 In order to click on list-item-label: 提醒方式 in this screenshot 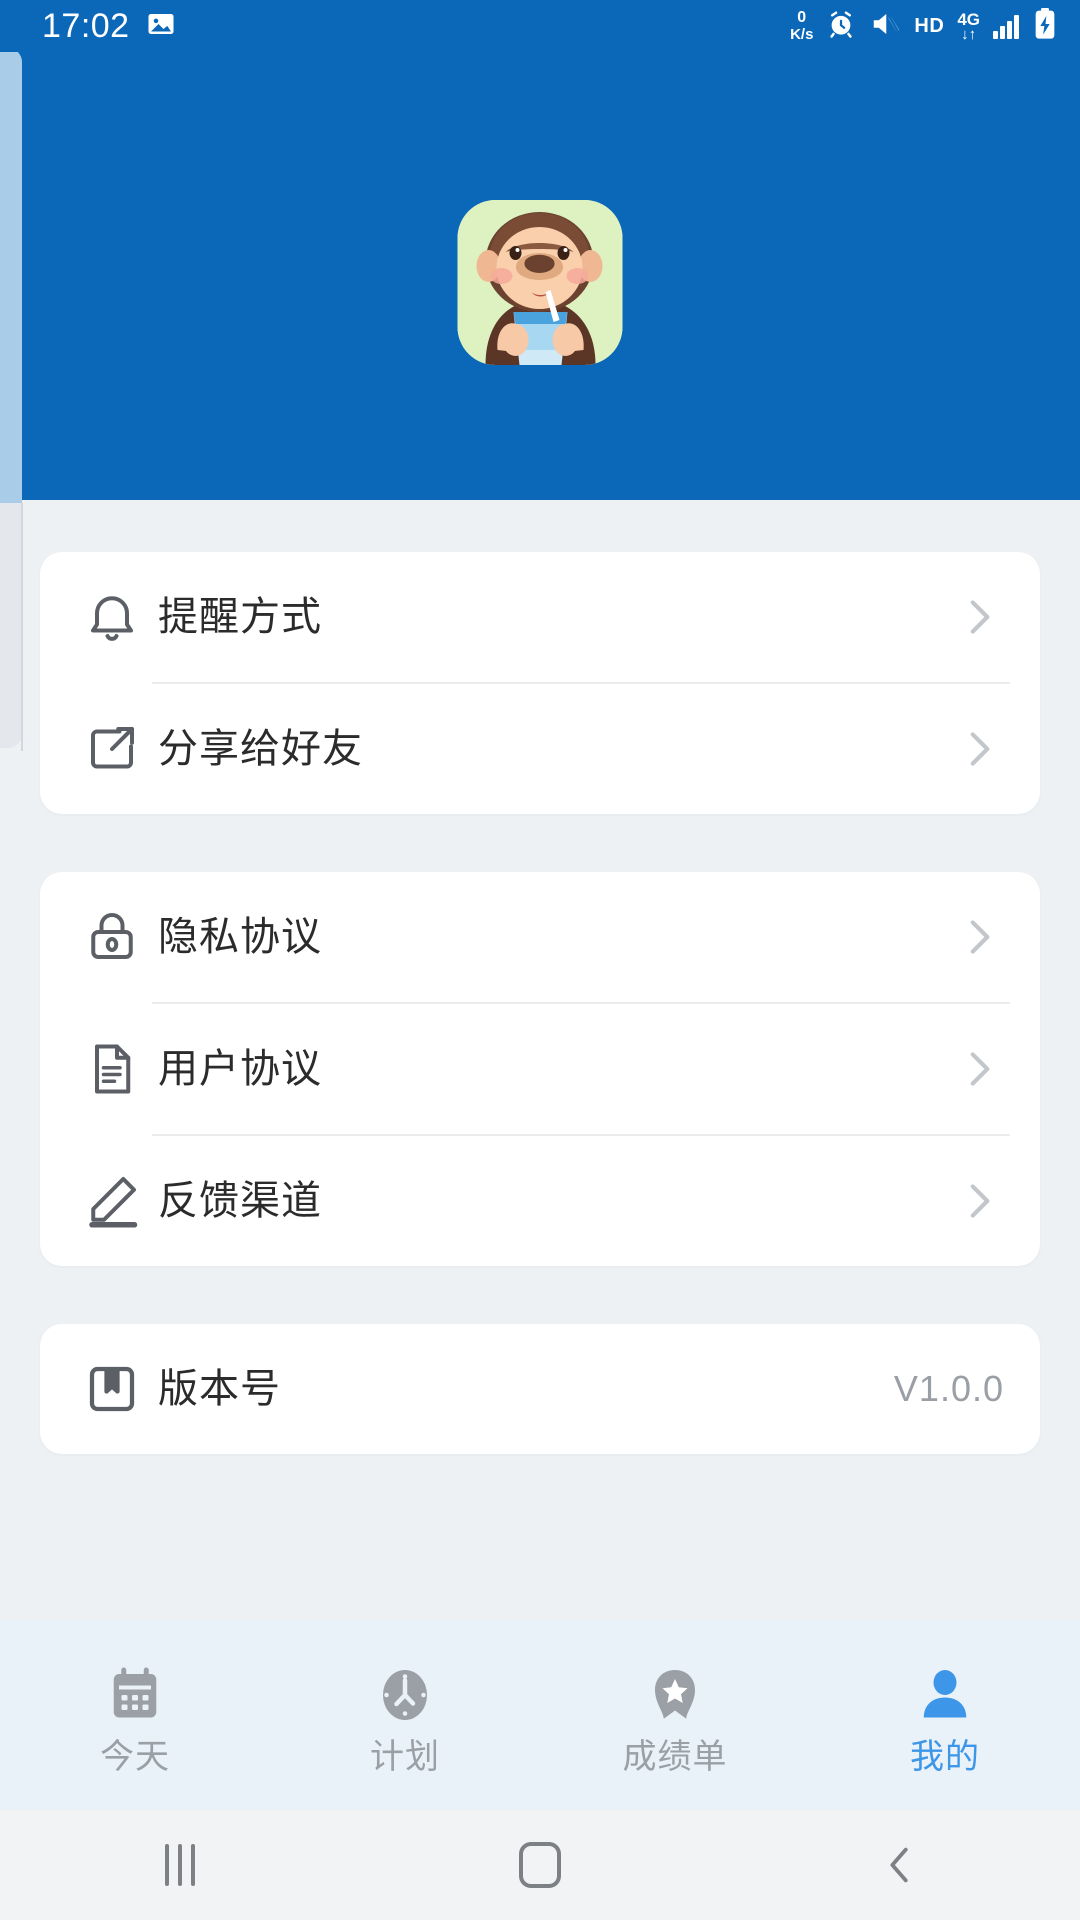, I will do `click(240, 617)`.